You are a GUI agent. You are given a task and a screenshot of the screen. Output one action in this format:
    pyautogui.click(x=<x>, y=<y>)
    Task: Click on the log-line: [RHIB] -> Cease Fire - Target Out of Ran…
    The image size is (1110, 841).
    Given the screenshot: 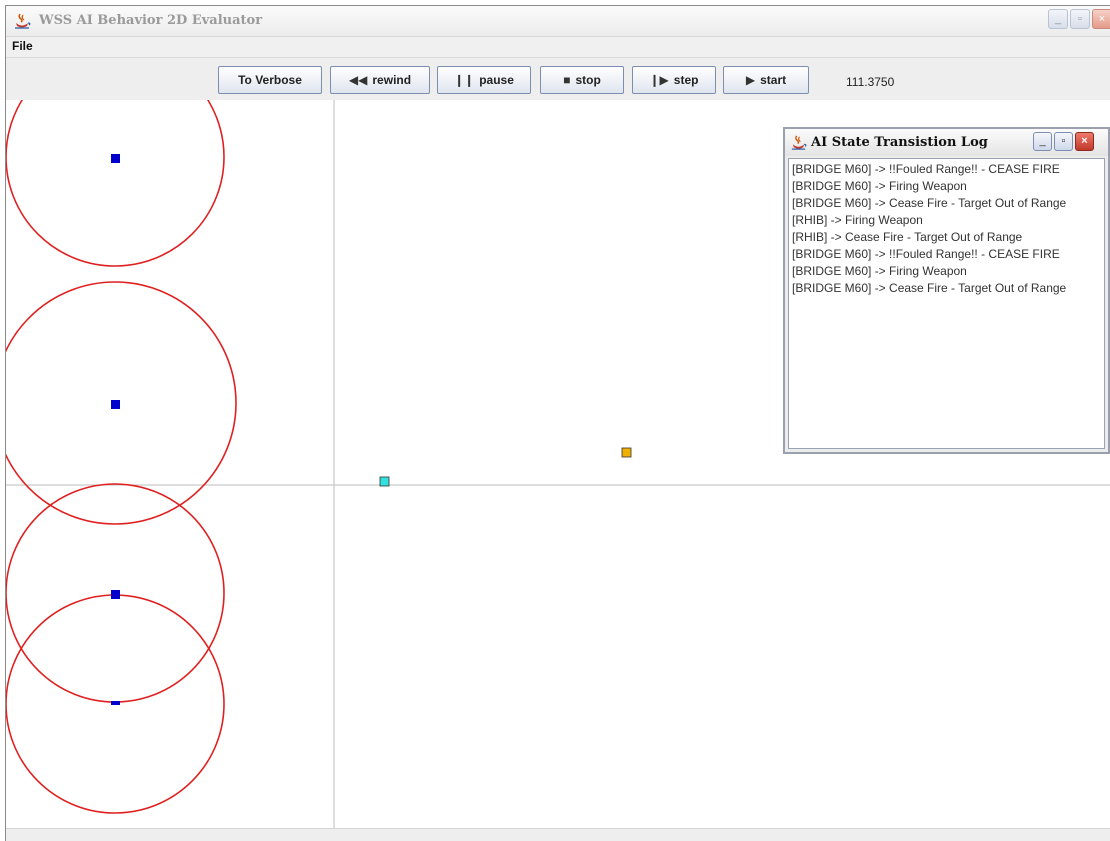 What is the action you would take?
    pyautogui.click(x=907, y=237)
    